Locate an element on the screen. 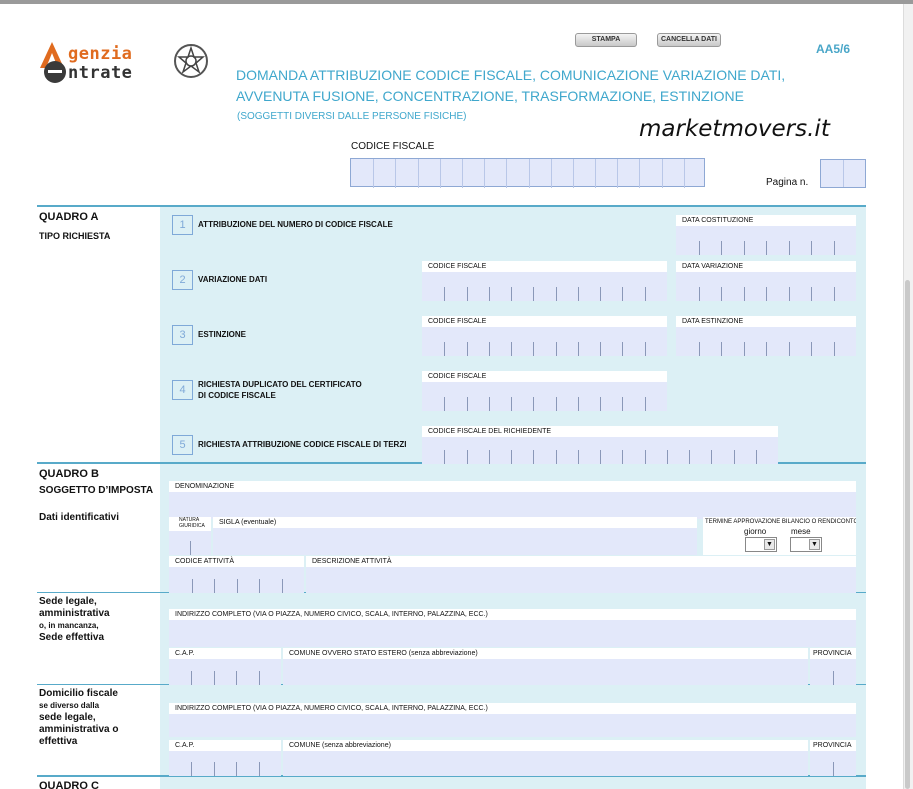  option-5-checkbox: 5 is located at coordinates (182, 445).